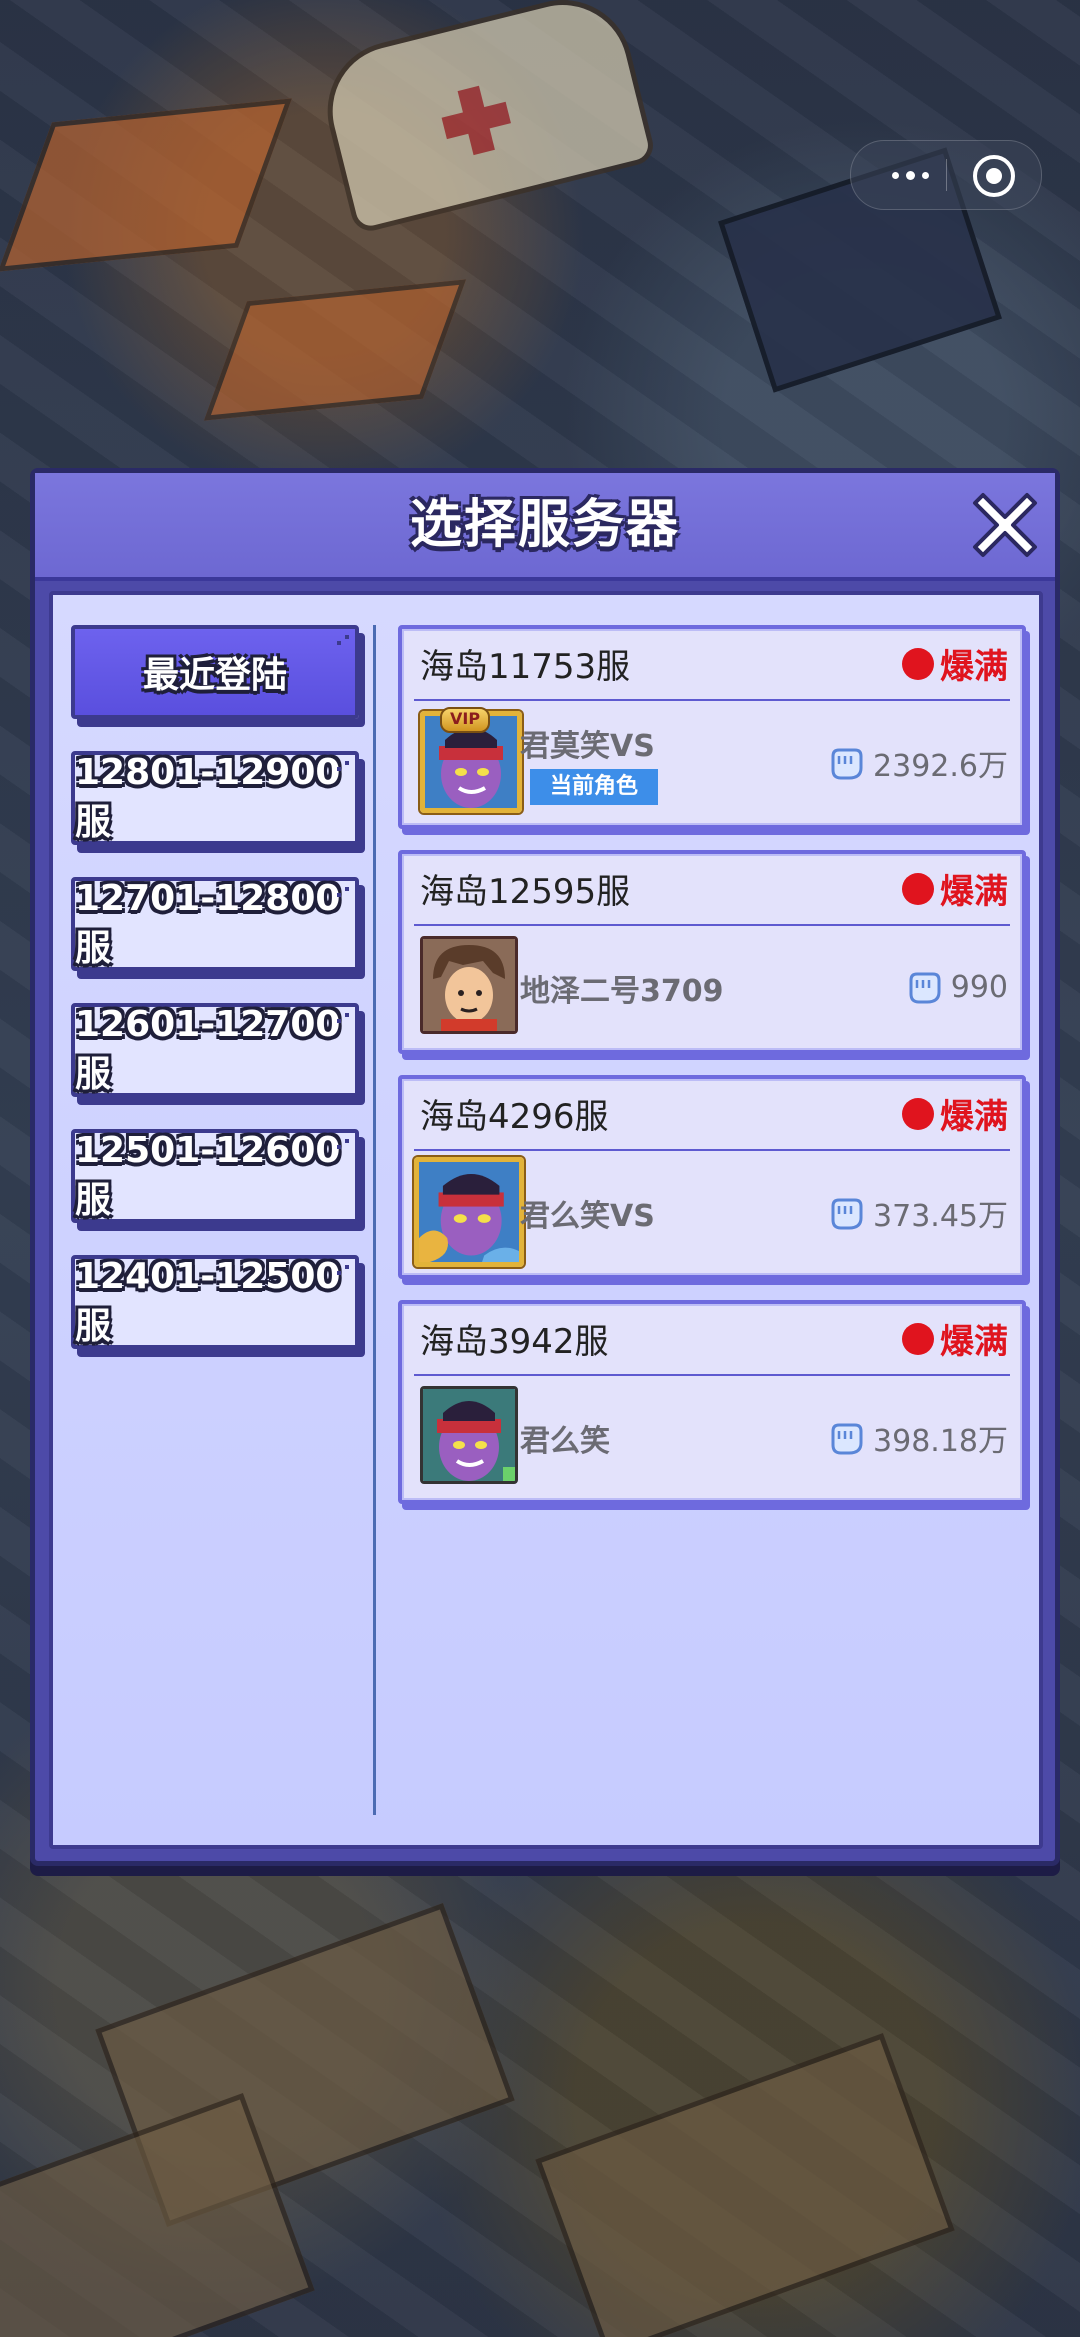 Image resolution: width=1080 pixels, height=2337 pixels. I want to click on dialog-header: 选择服务器, so click(545, 527).